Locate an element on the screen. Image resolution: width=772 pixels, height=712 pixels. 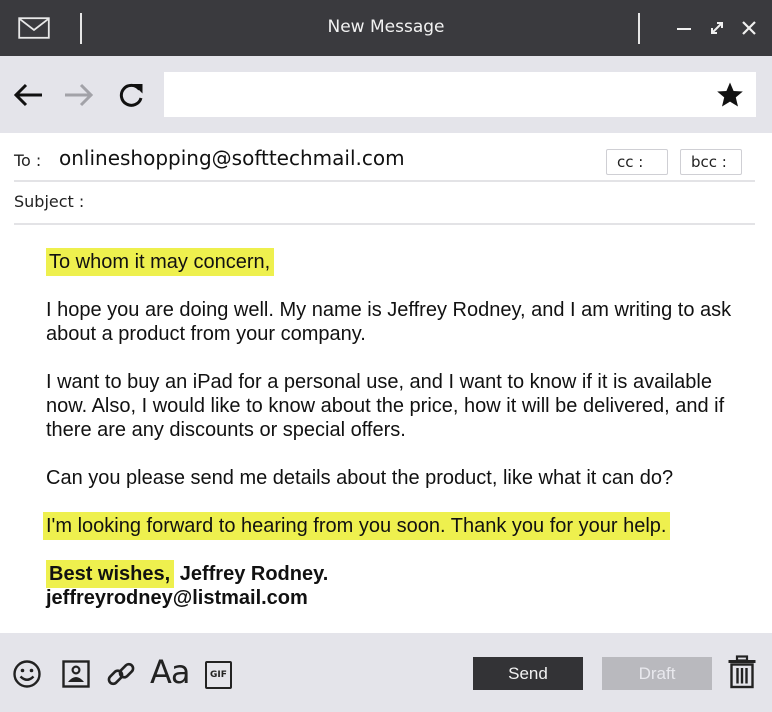
title-bar: New Message is located at coordinates (386, 28).